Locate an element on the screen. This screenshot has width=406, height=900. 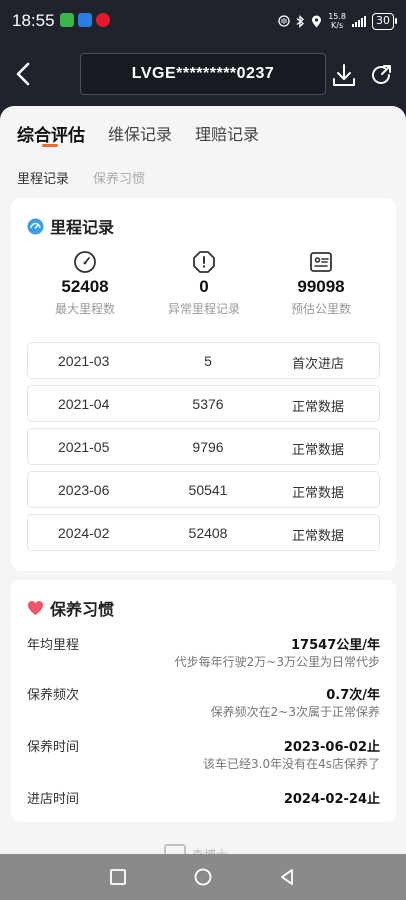
mileage-row-km: 5376 is located at coordinates (208, 404).